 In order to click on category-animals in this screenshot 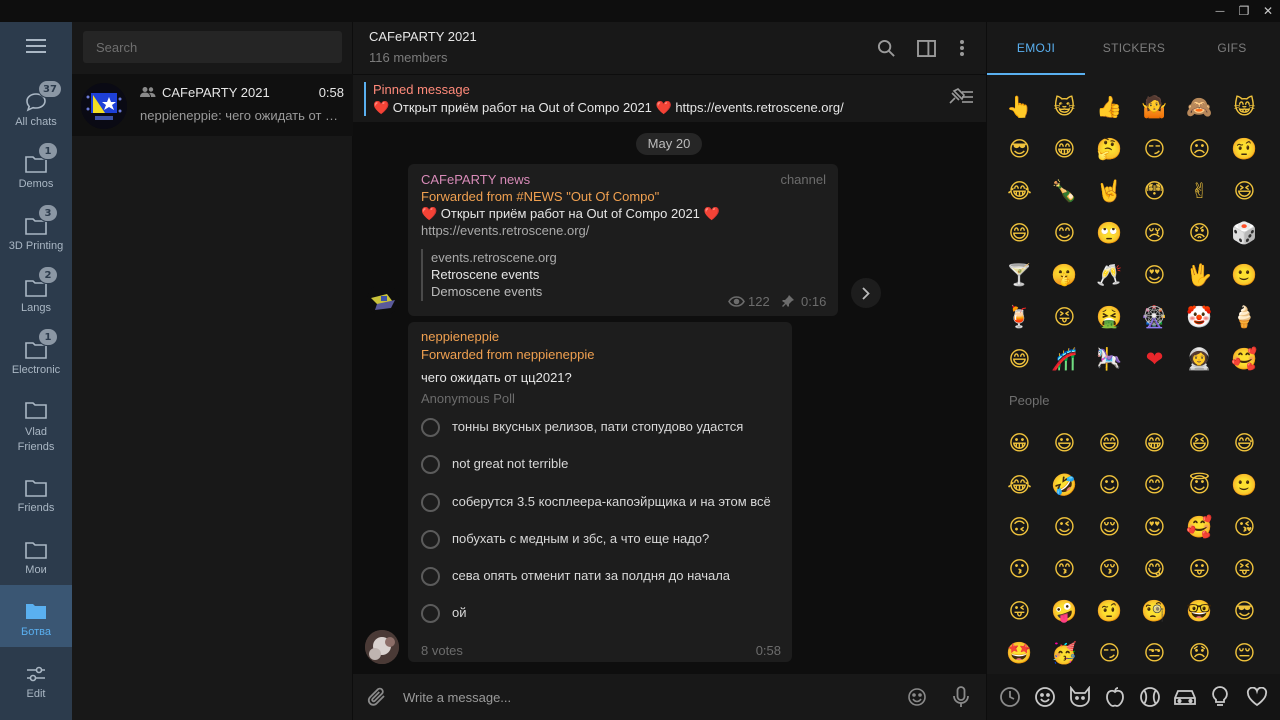, I will do `click(1080, 697)`.